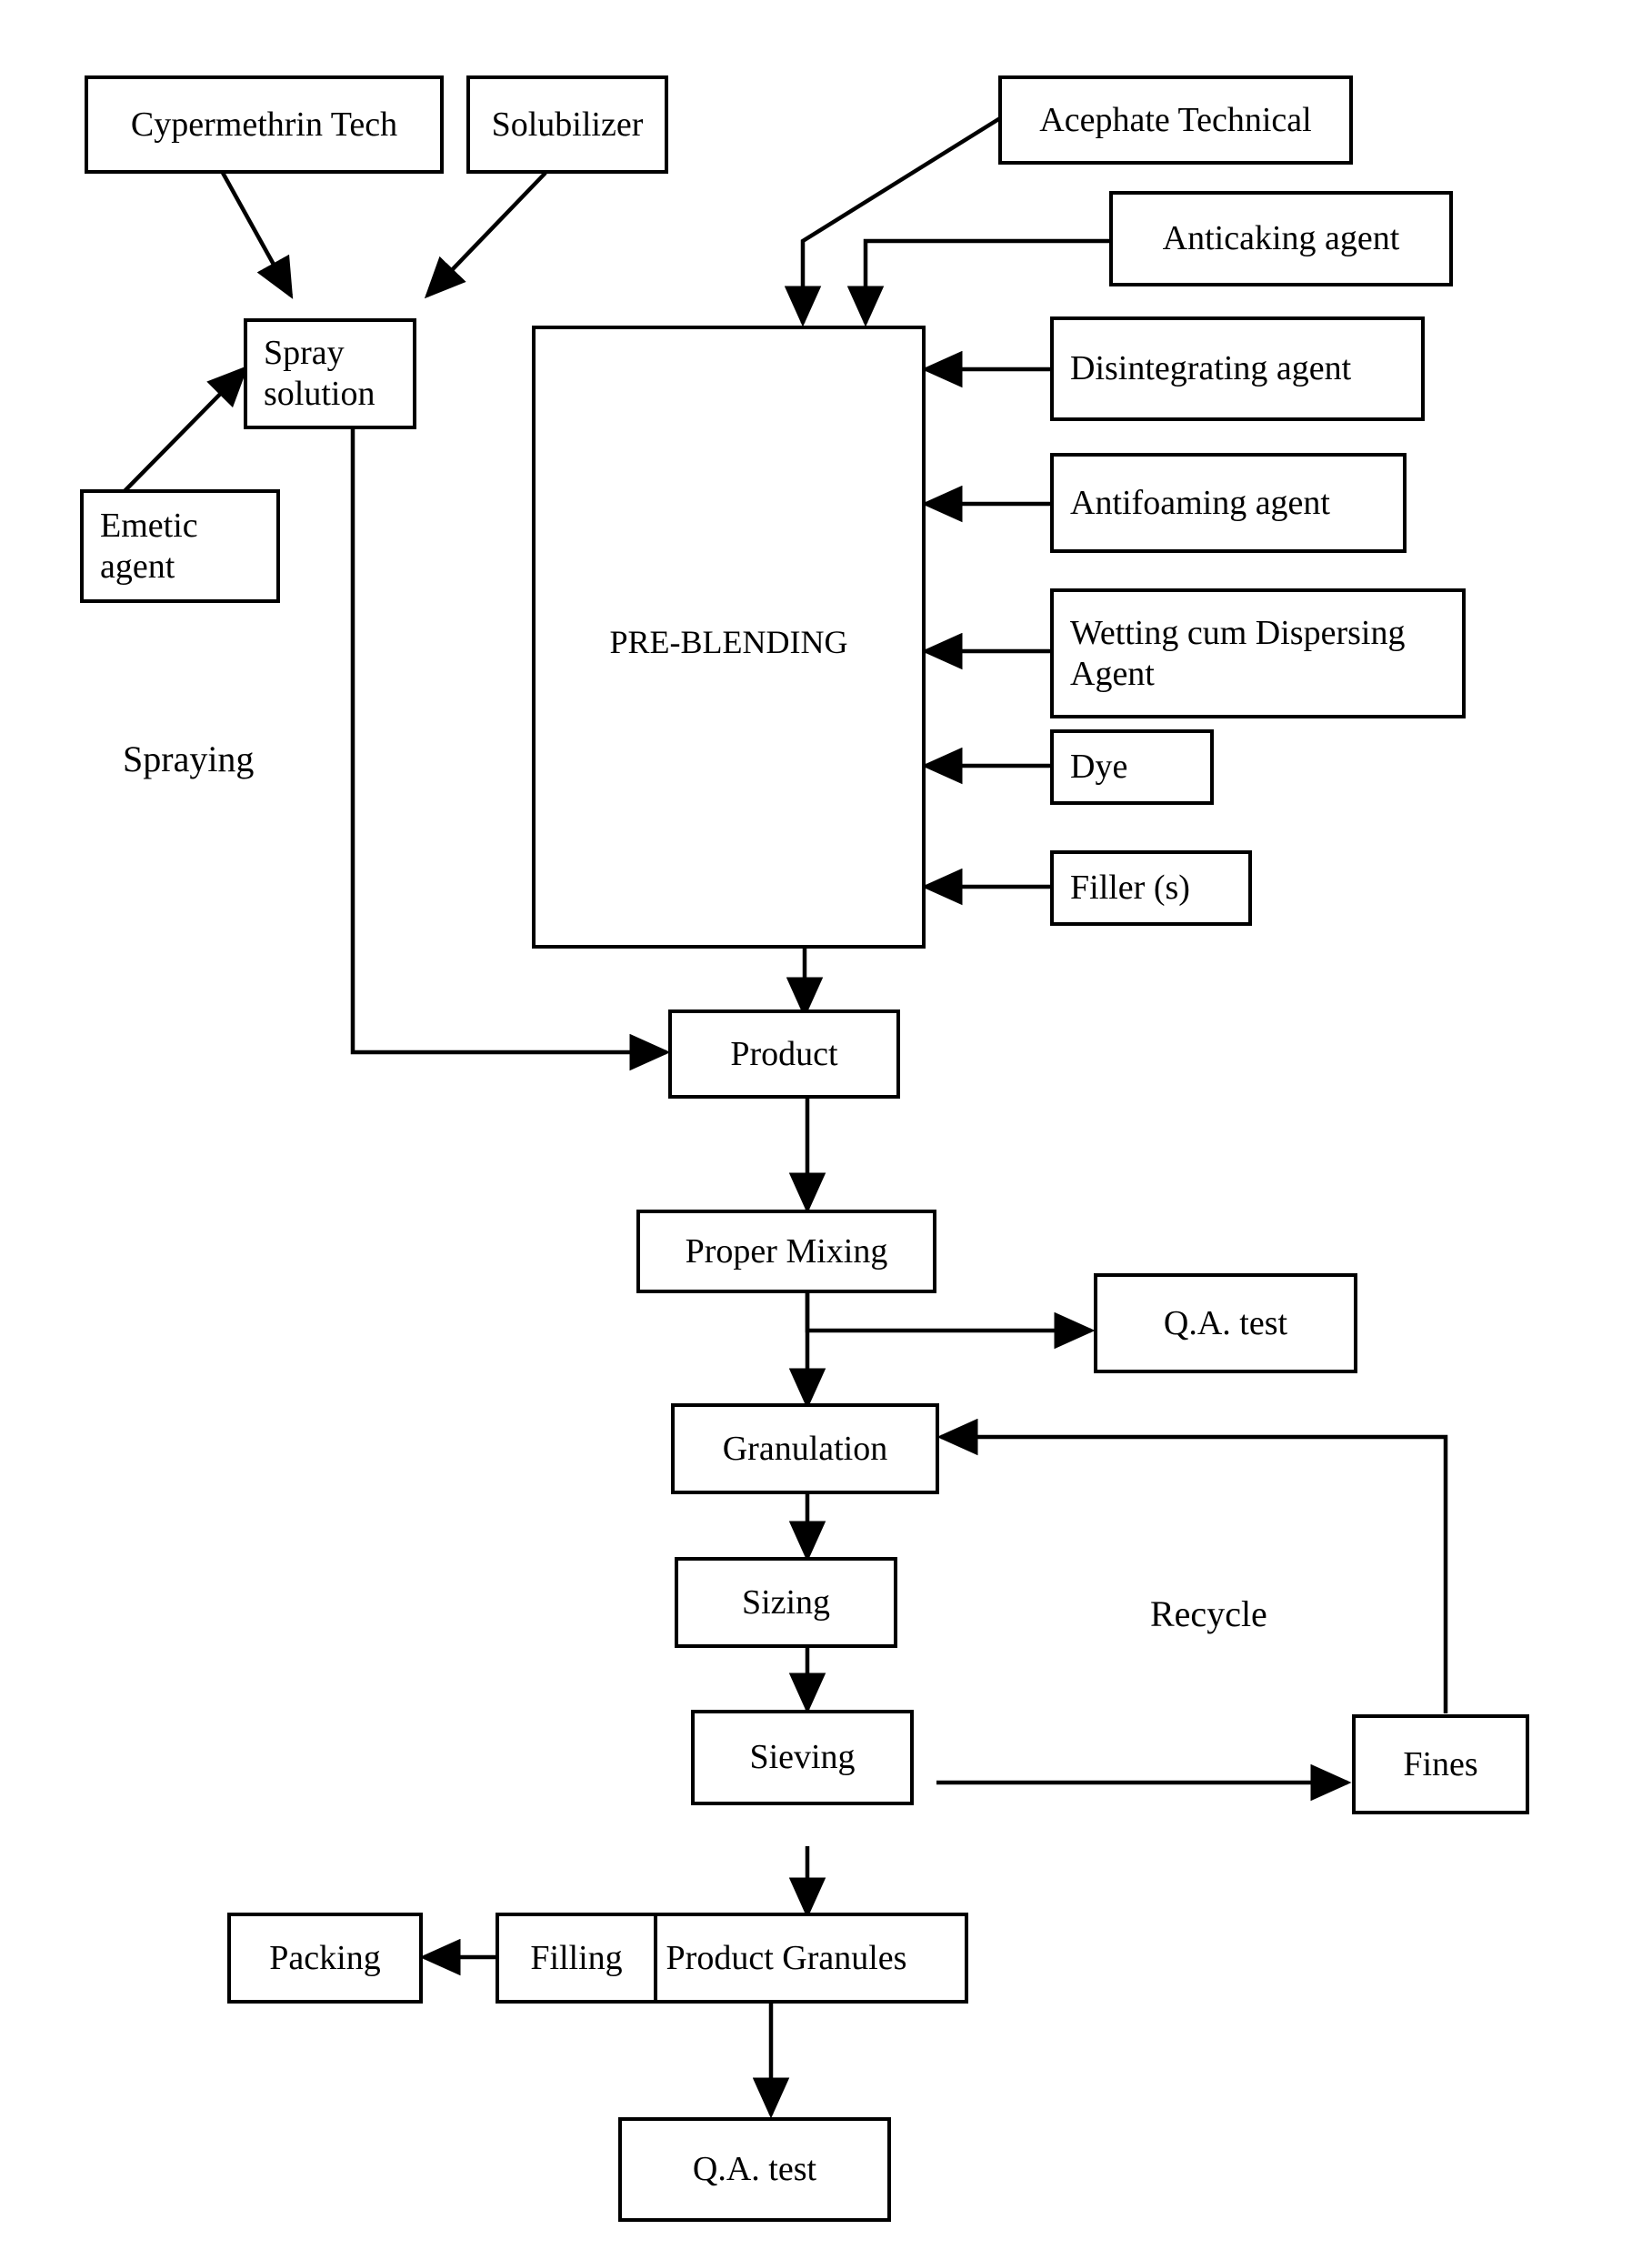 This screenshot has height=2260, width=1652. I want to click on node-label: Cypermethrin Tech, so click(264, 124).